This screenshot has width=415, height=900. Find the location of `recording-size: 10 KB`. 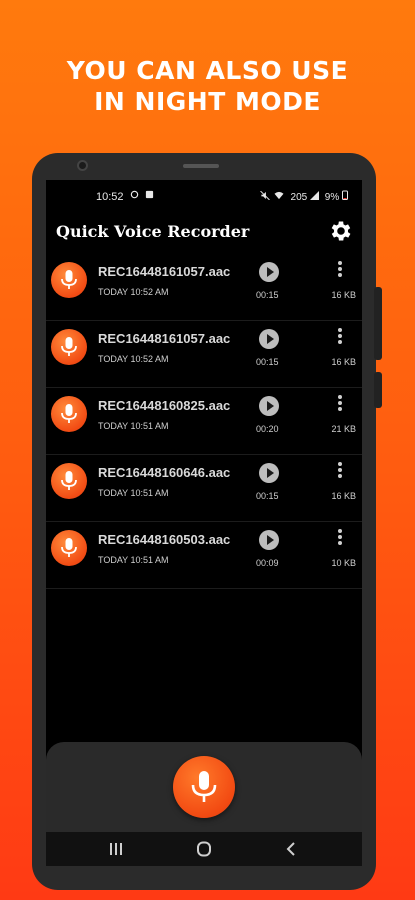

recording-size: 10 KB is located at coordinates (343, 563).